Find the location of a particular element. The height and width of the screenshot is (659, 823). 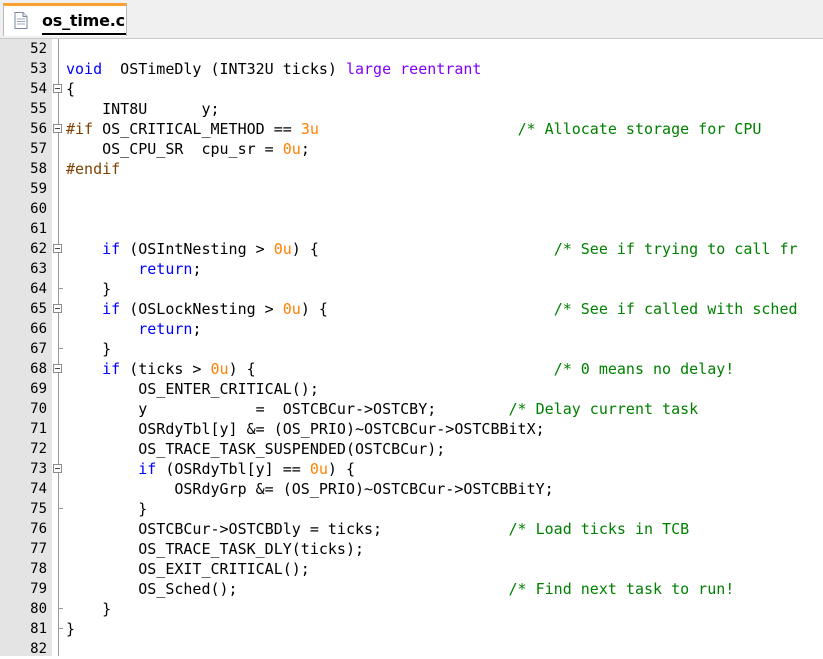

code-line: 79 OS_Sched(); /* Find next task to run! is located at coordinates (411, 589).